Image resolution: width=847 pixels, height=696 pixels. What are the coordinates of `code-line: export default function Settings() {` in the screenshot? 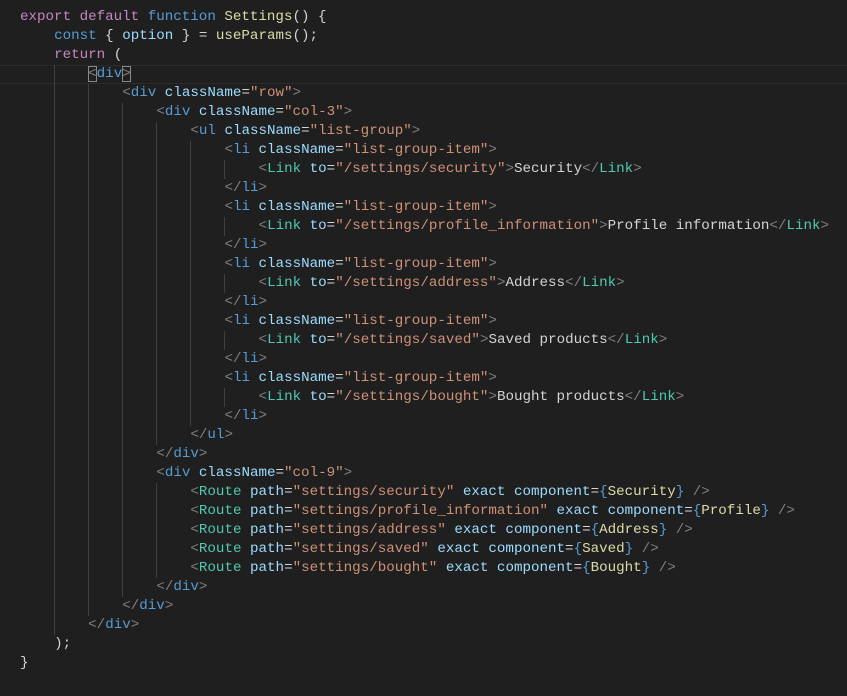 It's located at (423, 17).